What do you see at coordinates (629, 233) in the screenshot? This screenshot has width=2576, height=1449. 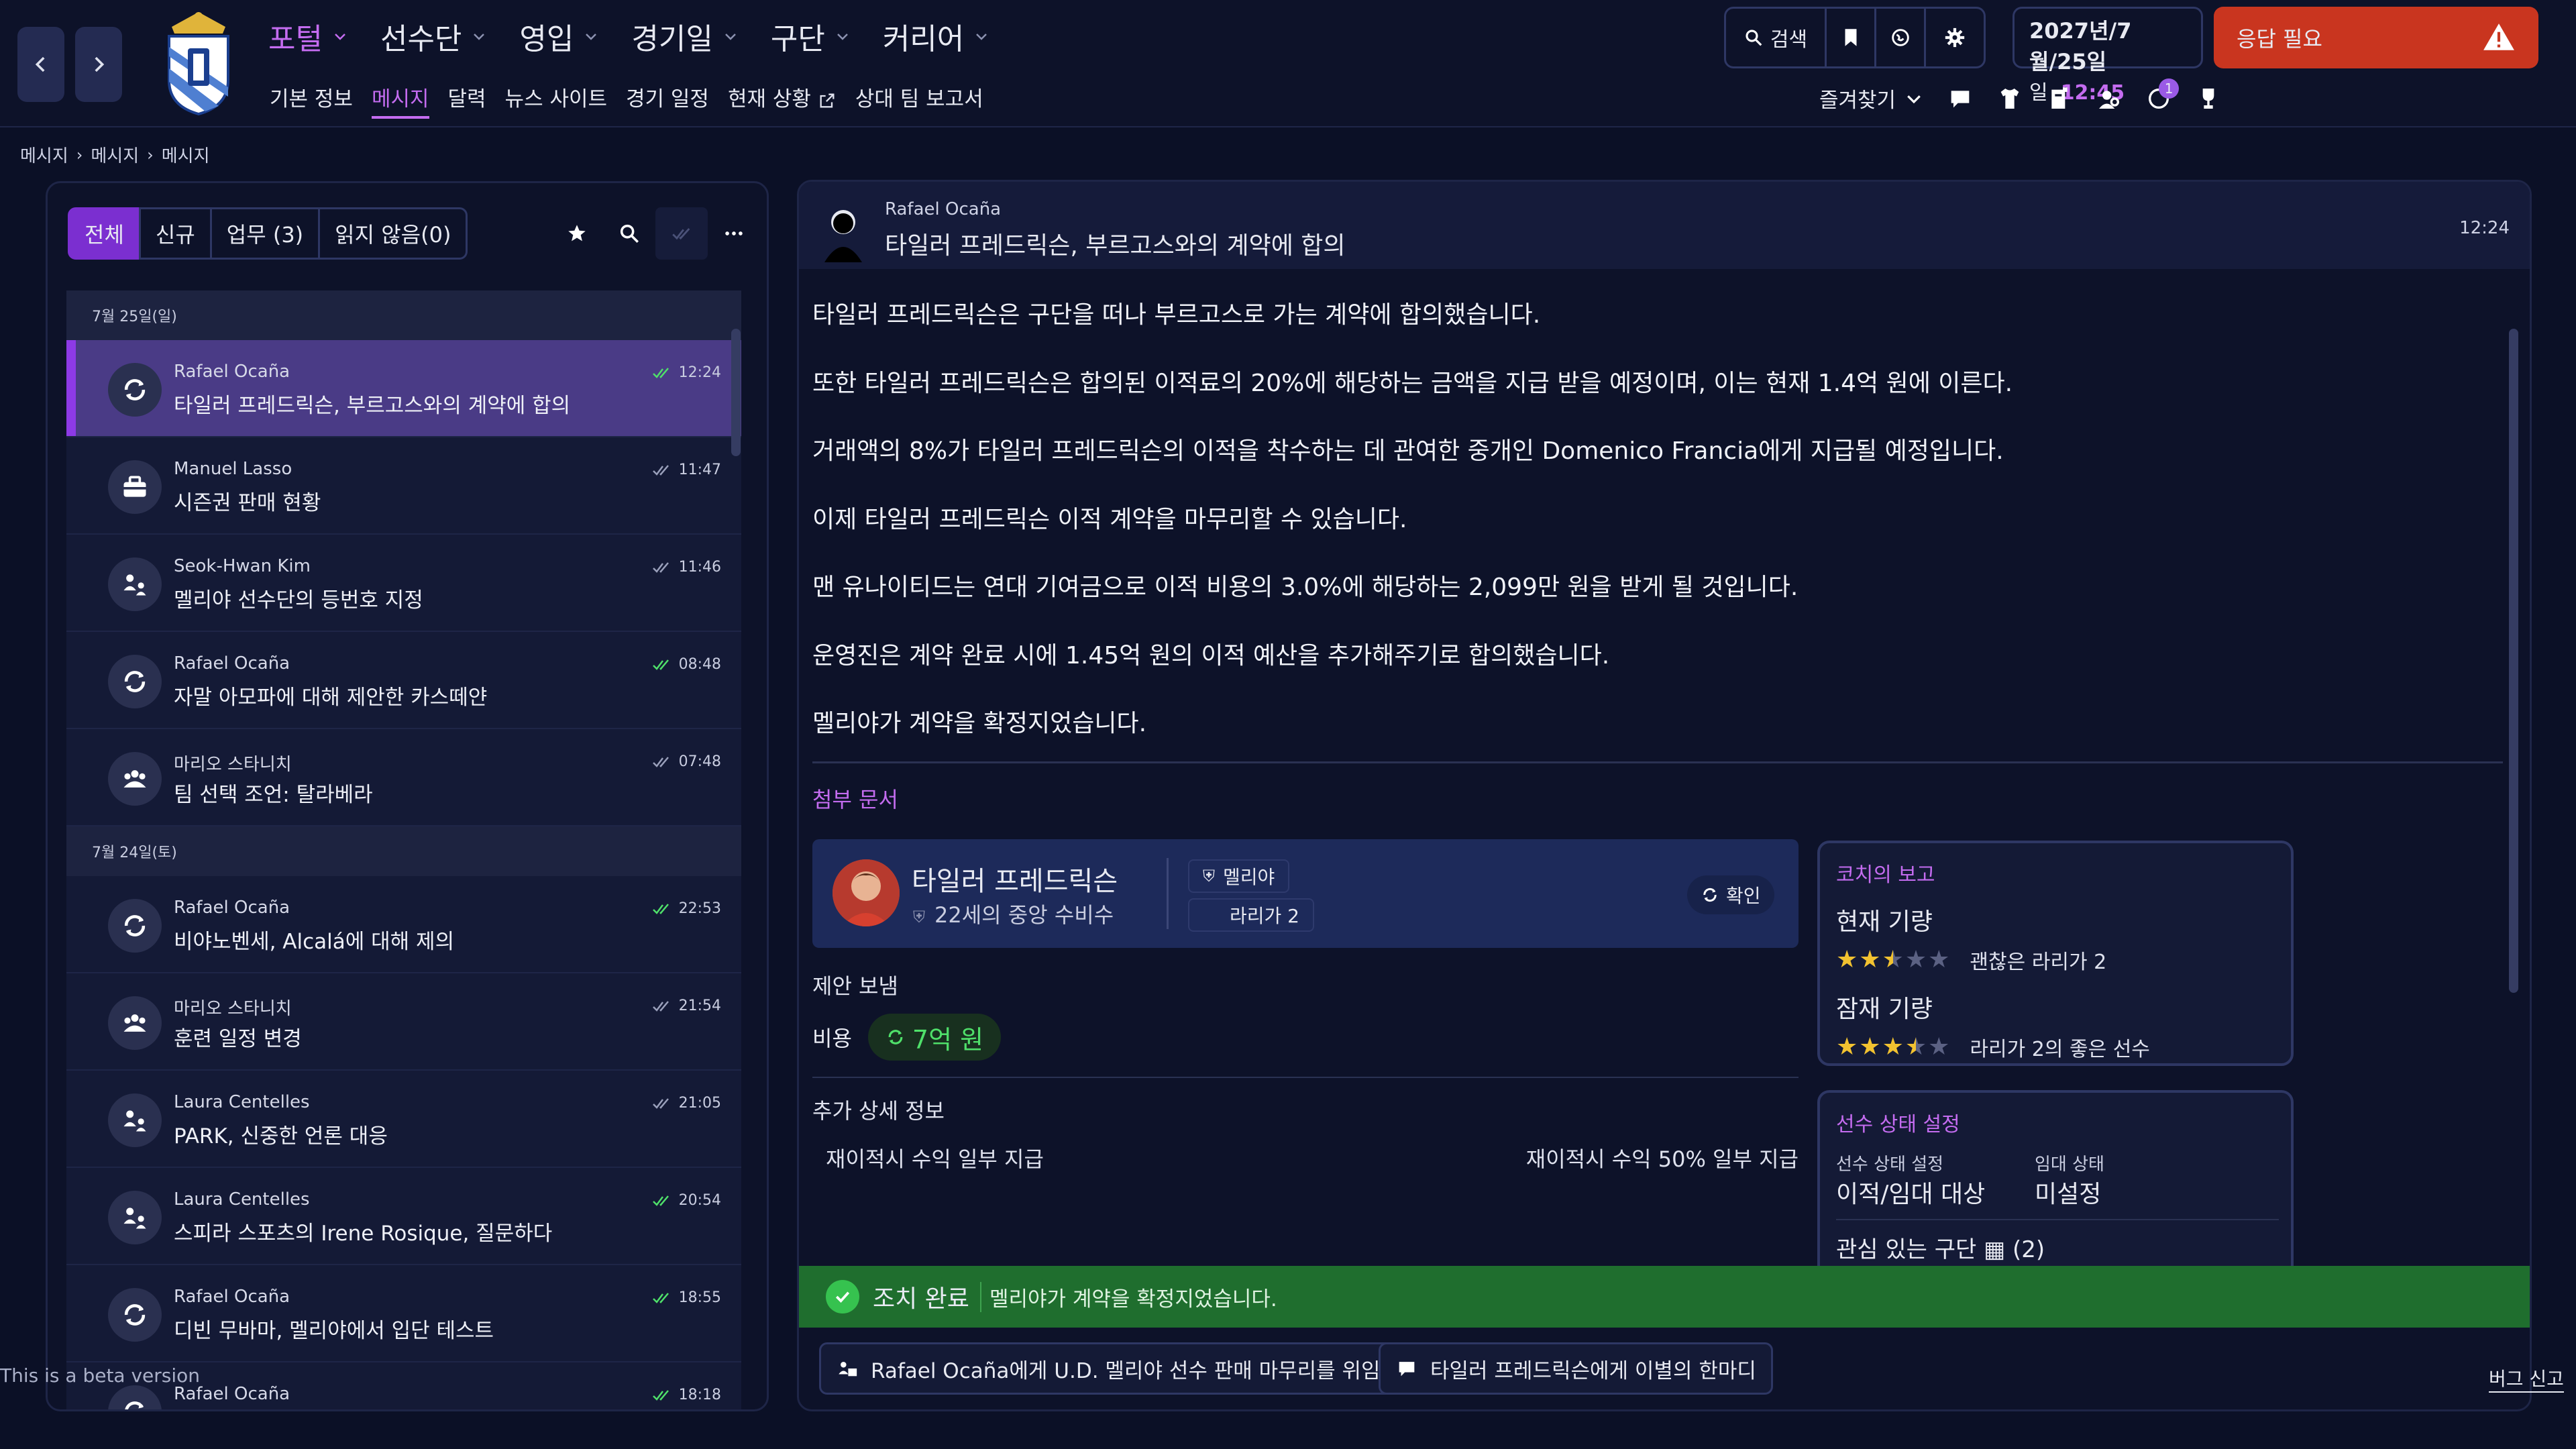 I see `inbox-search-button` at bounding box center [629, 233].